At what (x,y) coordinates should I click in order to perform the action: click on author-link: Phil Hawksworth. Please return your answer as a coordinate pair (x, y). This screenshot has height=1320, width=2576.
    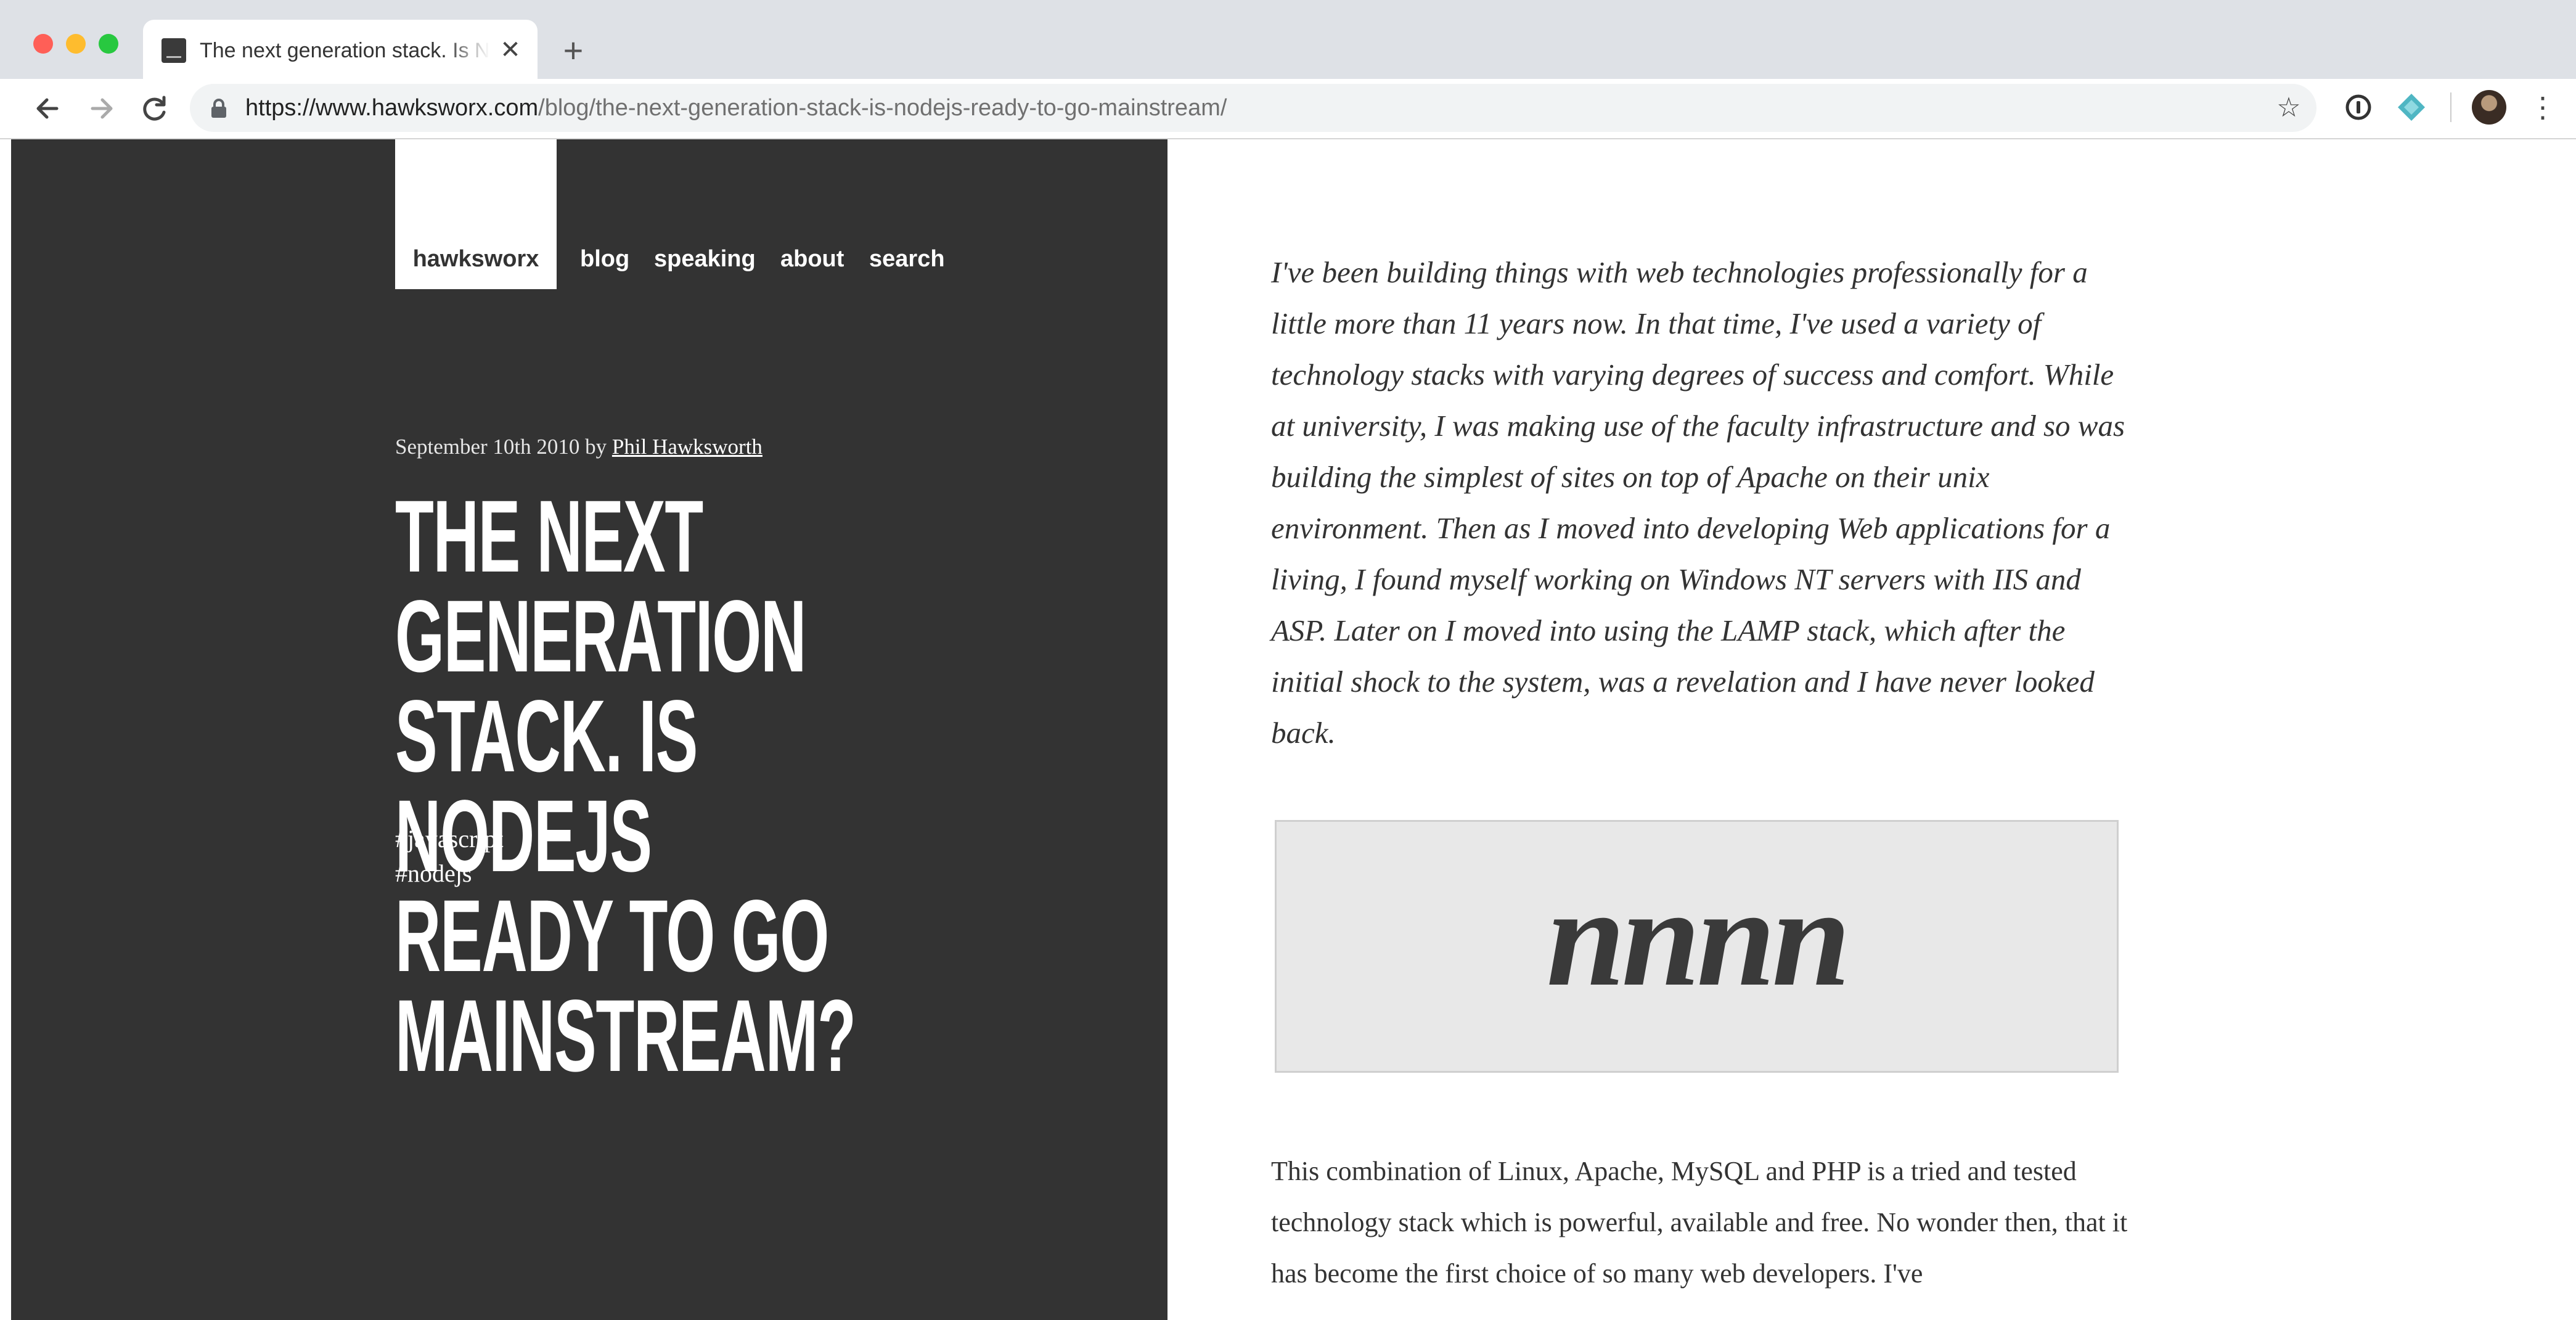
    Looking at the image, I should click on (687, 447).